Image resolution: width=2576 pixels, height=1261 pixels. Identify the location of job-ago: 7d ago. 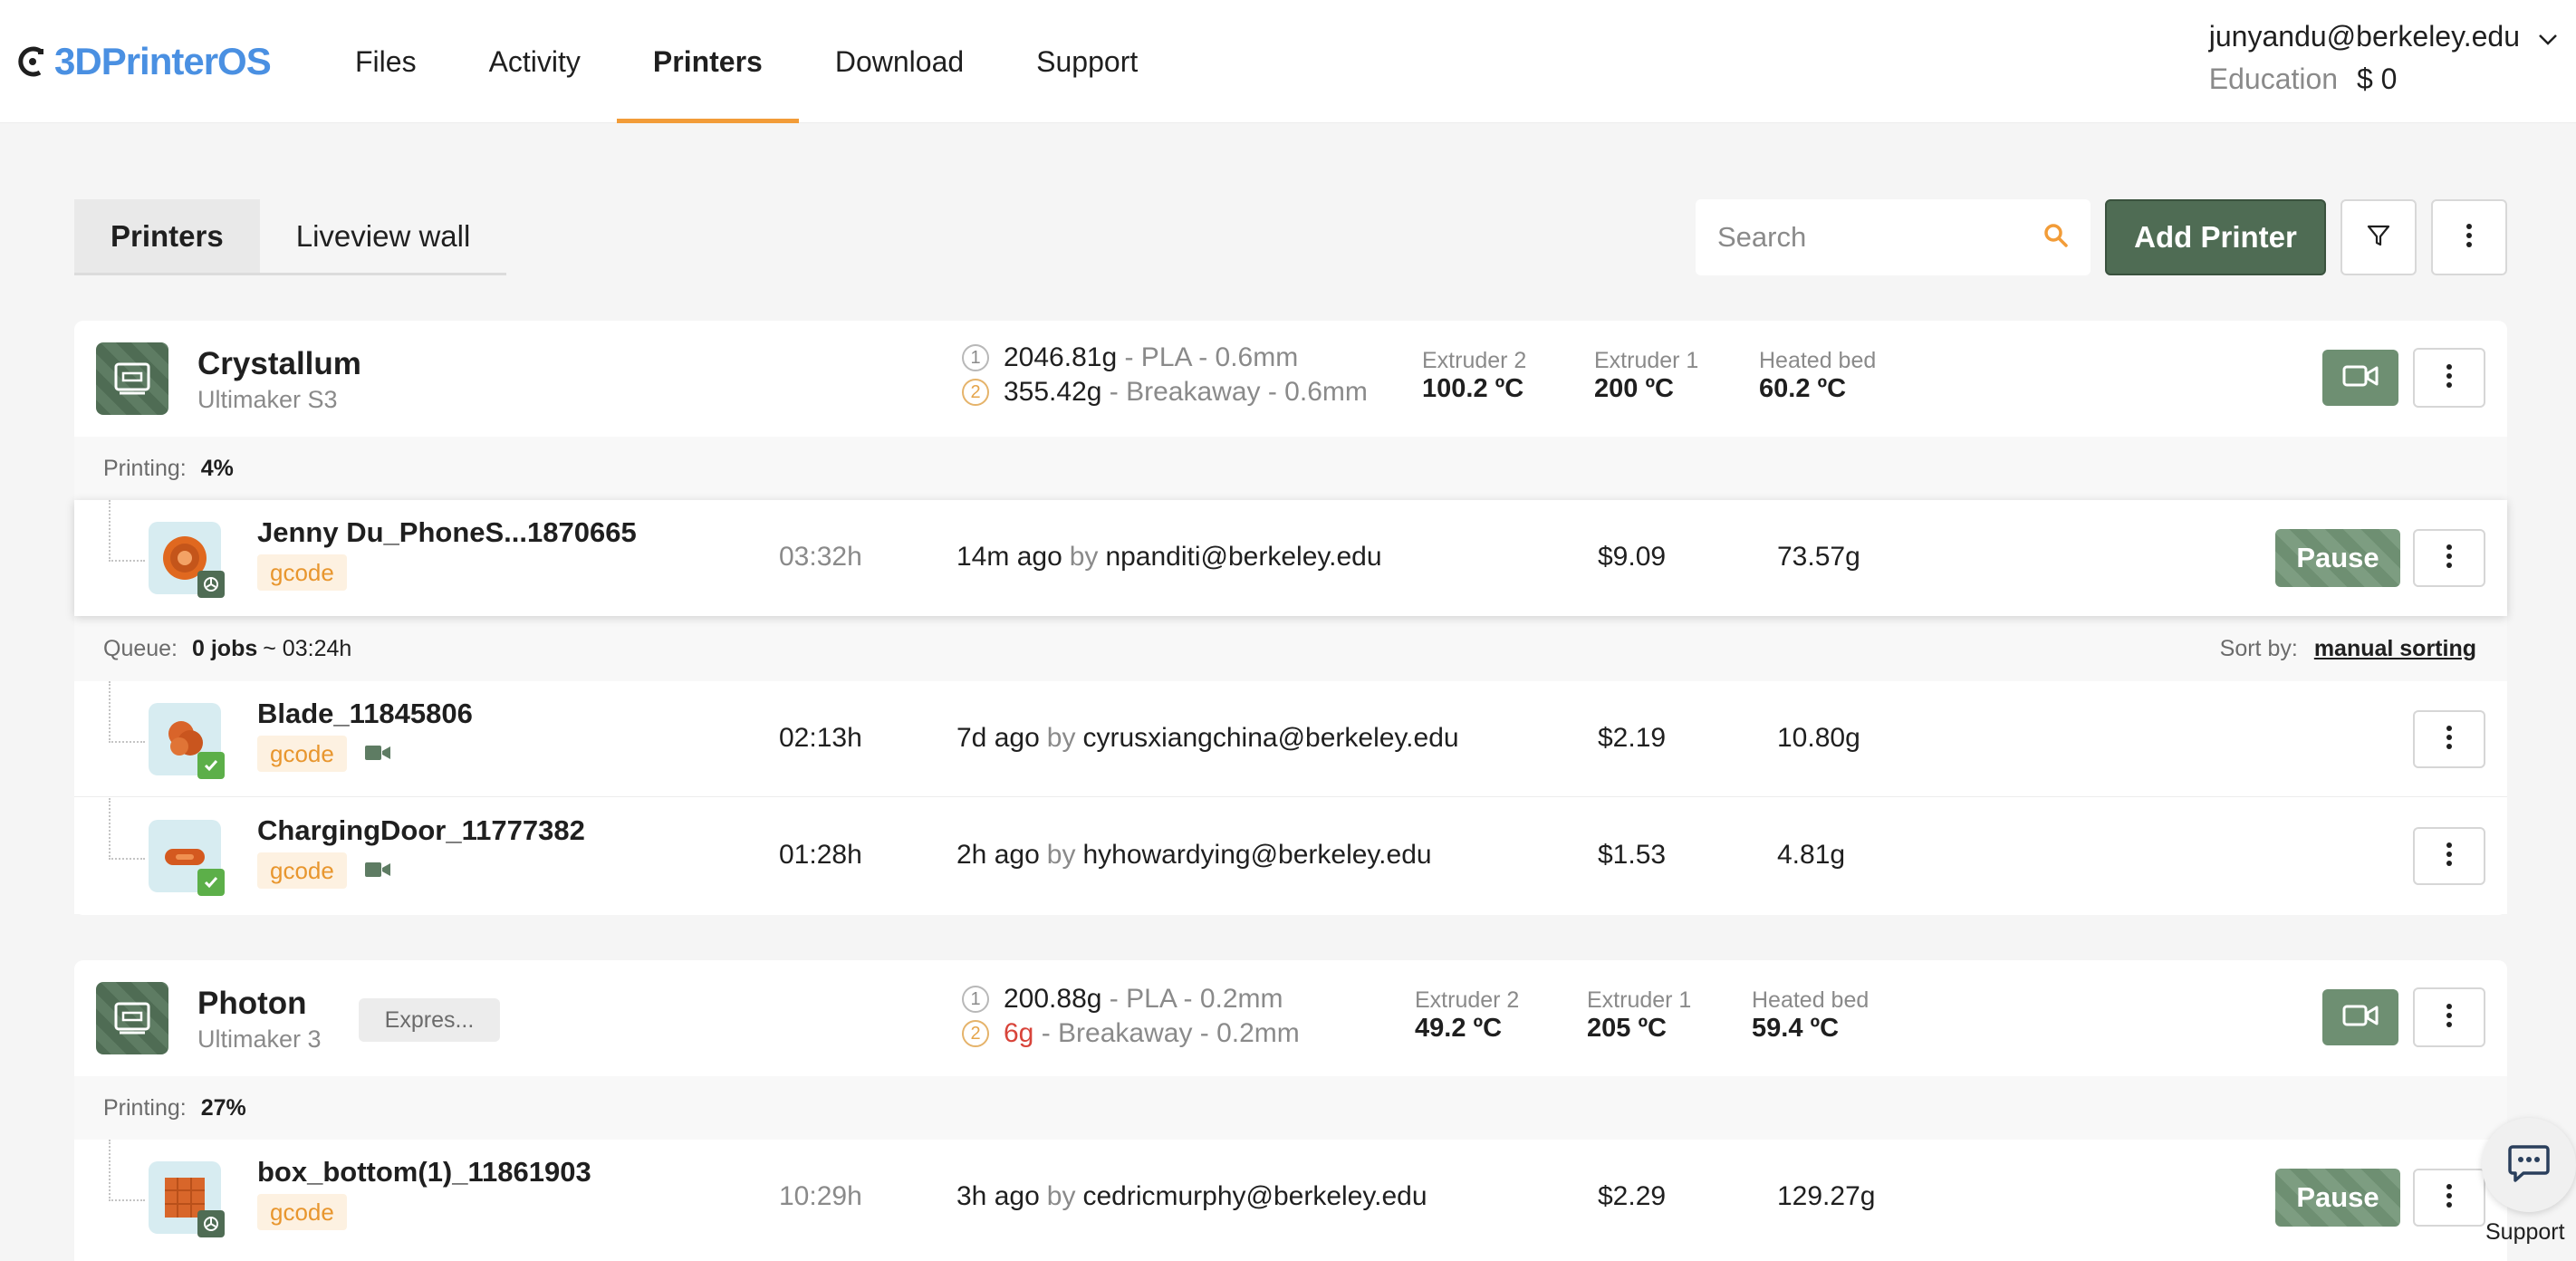
(998, 738).